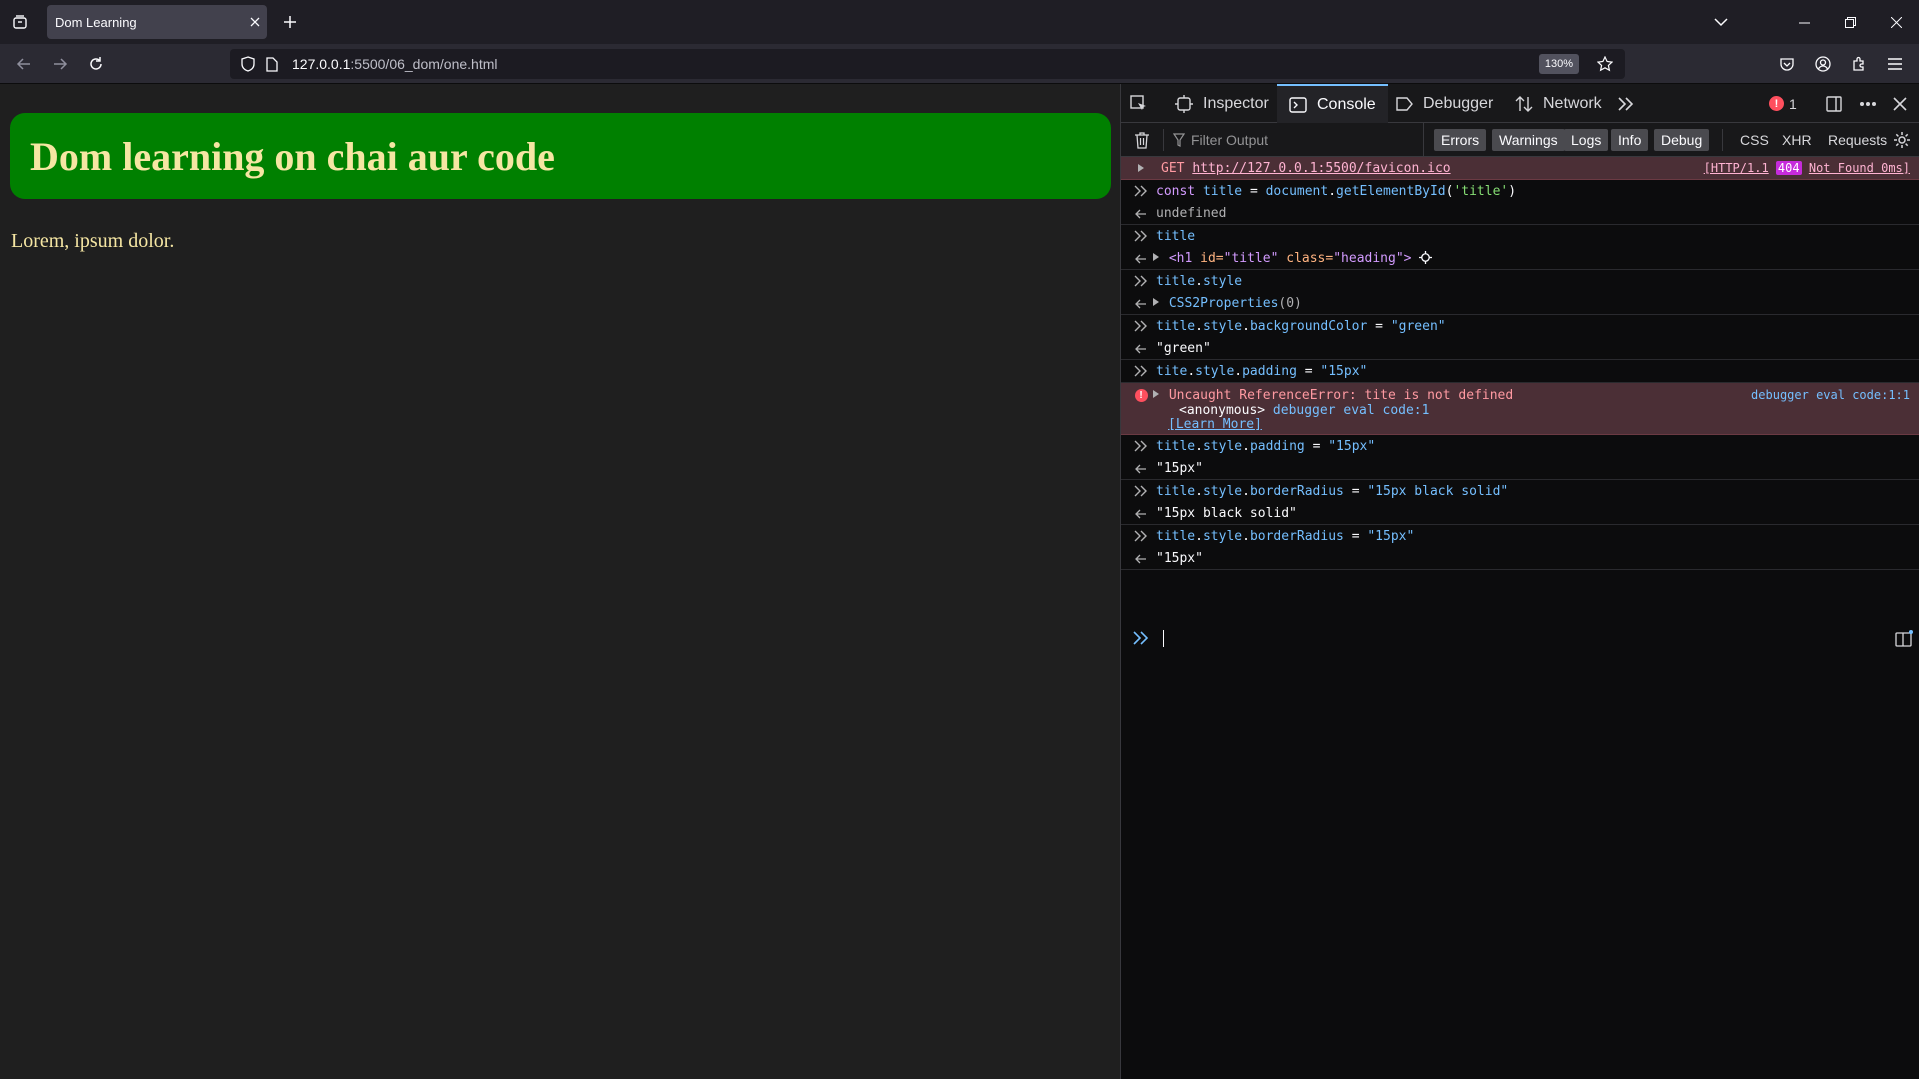 The image size is (1919, 1079). Describe the element at coordinates (96, 64) in the screenshot. I see `reload-icon` at that location.